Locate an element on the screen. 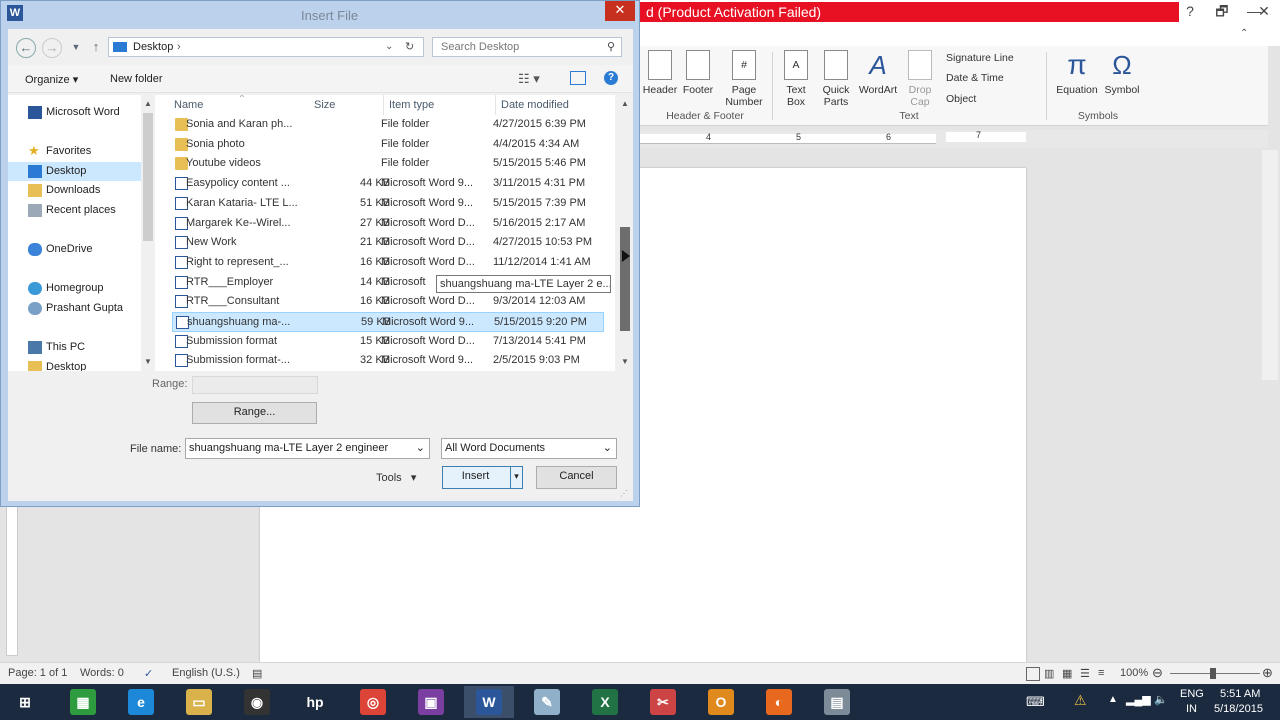 This screenshot has height=720, width=1280. nav-item-downloads: Downloads is located at coordinates (78, 190).